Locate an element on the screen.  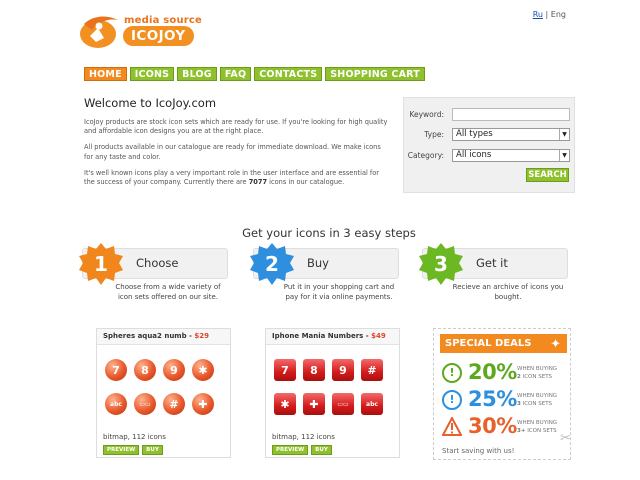
key-voicemail-text: ▭▭ is located at coordinates (343, 404).